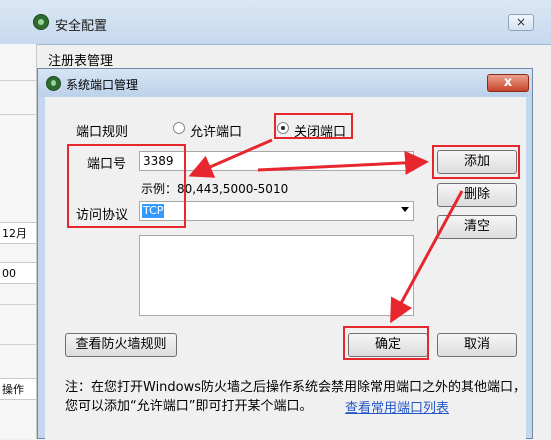 This screenshot has height=440, width=551. Describe the element at coordinates (477, 227) in the screenshot. I see `clear-button: 清空` at that location.